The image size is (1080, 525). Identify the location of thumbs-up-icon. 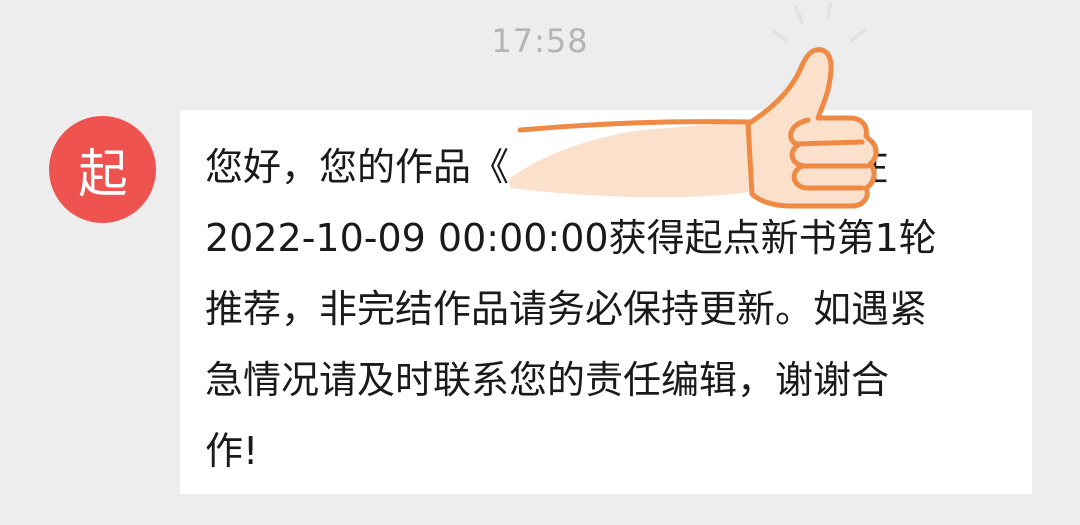
(694, 105).